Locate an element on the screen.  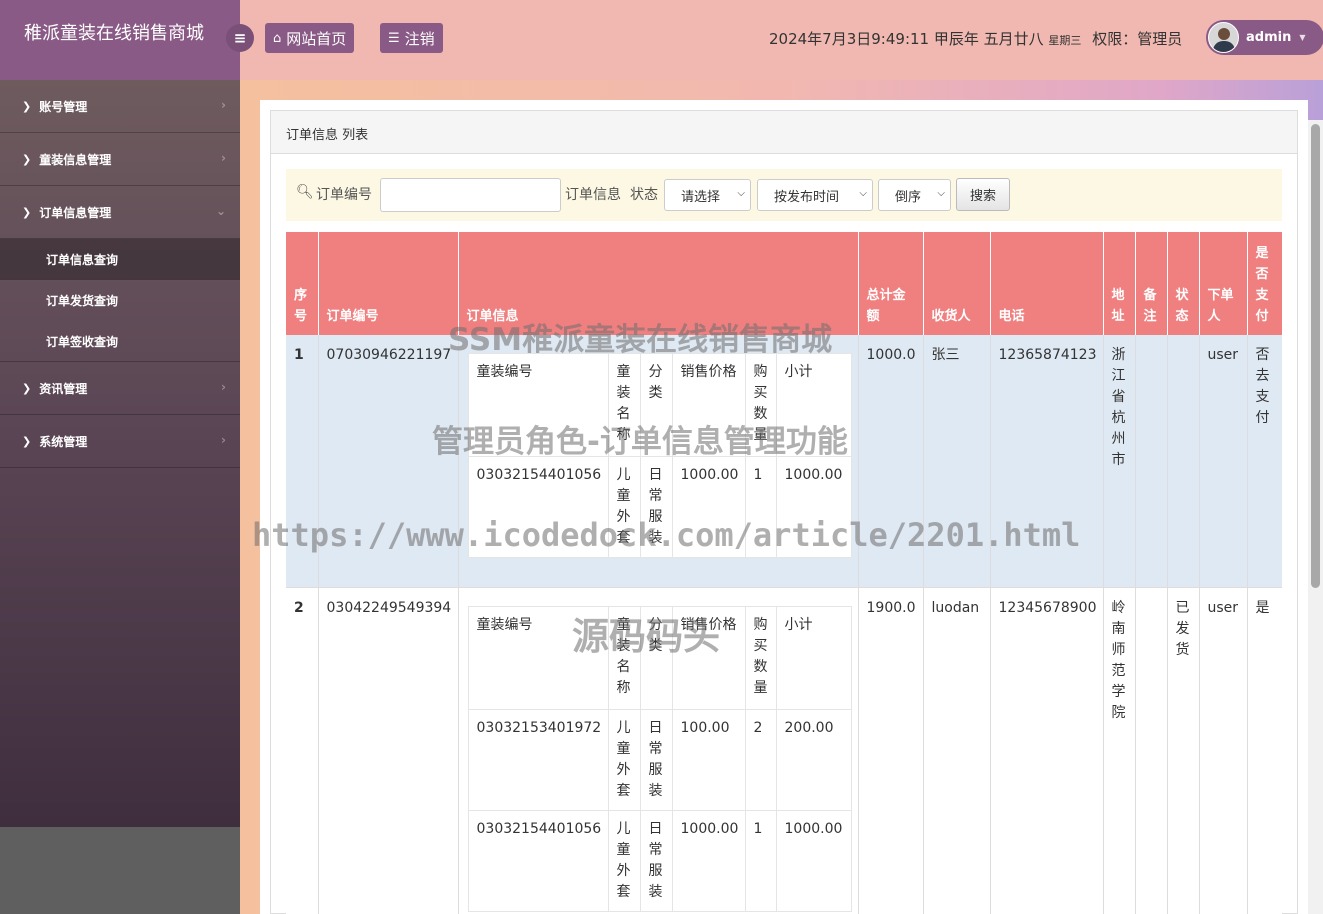
search-icon: 🔍︎ is located at coordinates (305, 192).